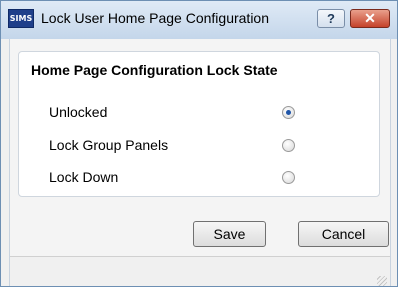 The width and height of the screenshot is (398, 287). What do you see at coordinates (288, 145) in the screenshot?
I see `radio-lock-group-panels` at bounding box center [288, 145].